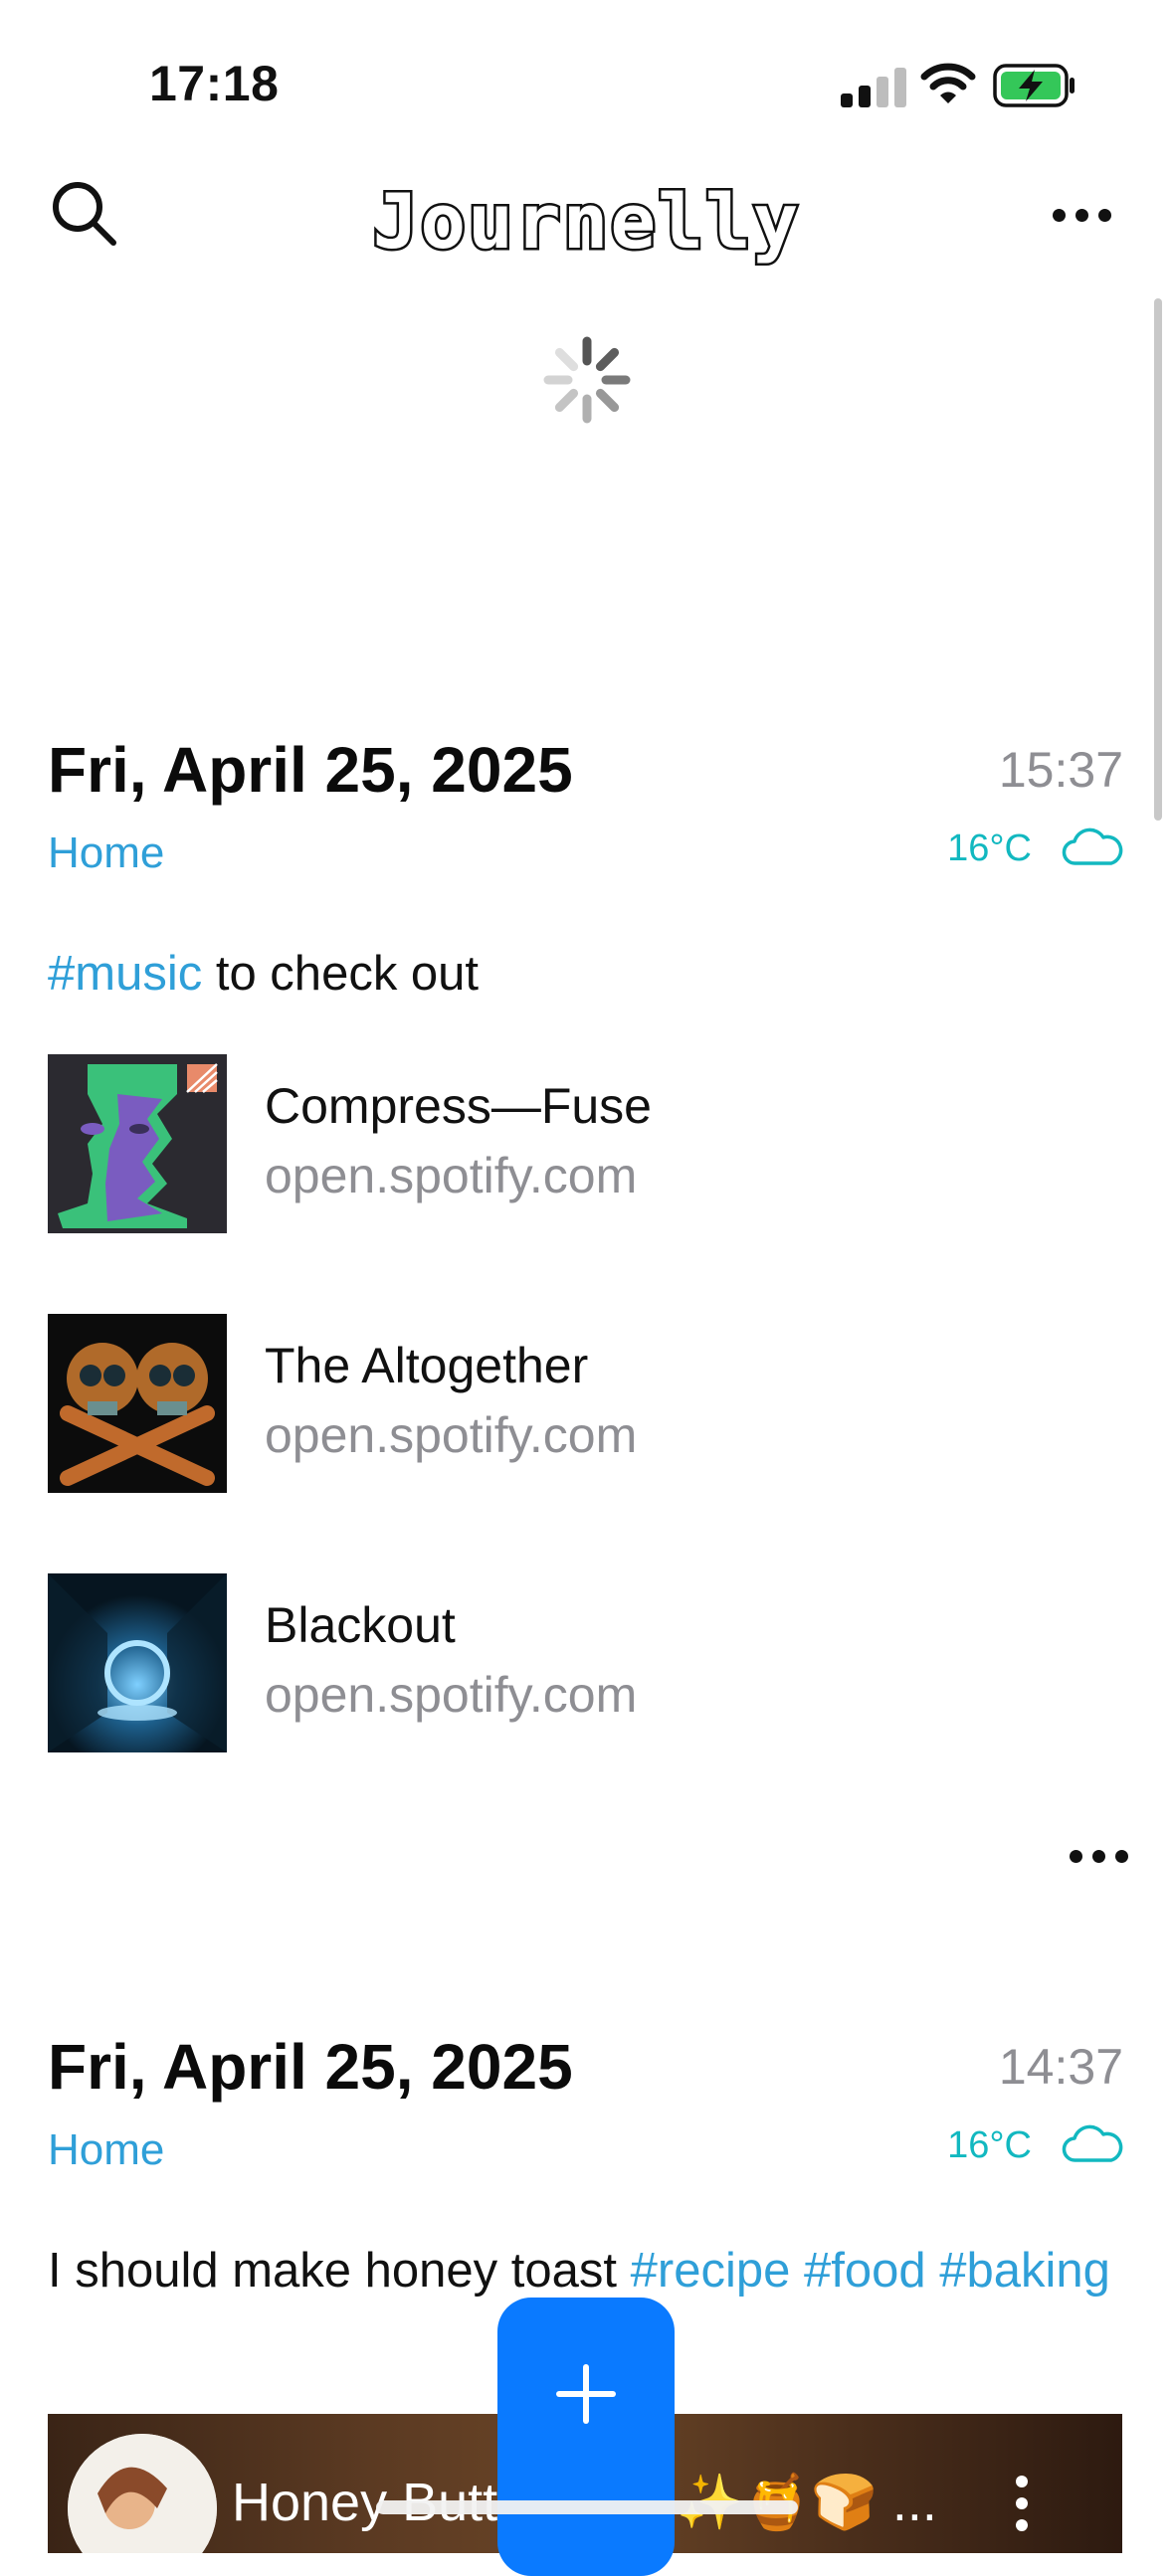  What do you see at coordinates (1022, 2503) in the screenshot?
I see `video-more-icon` at bounding box center [1022, 2503].